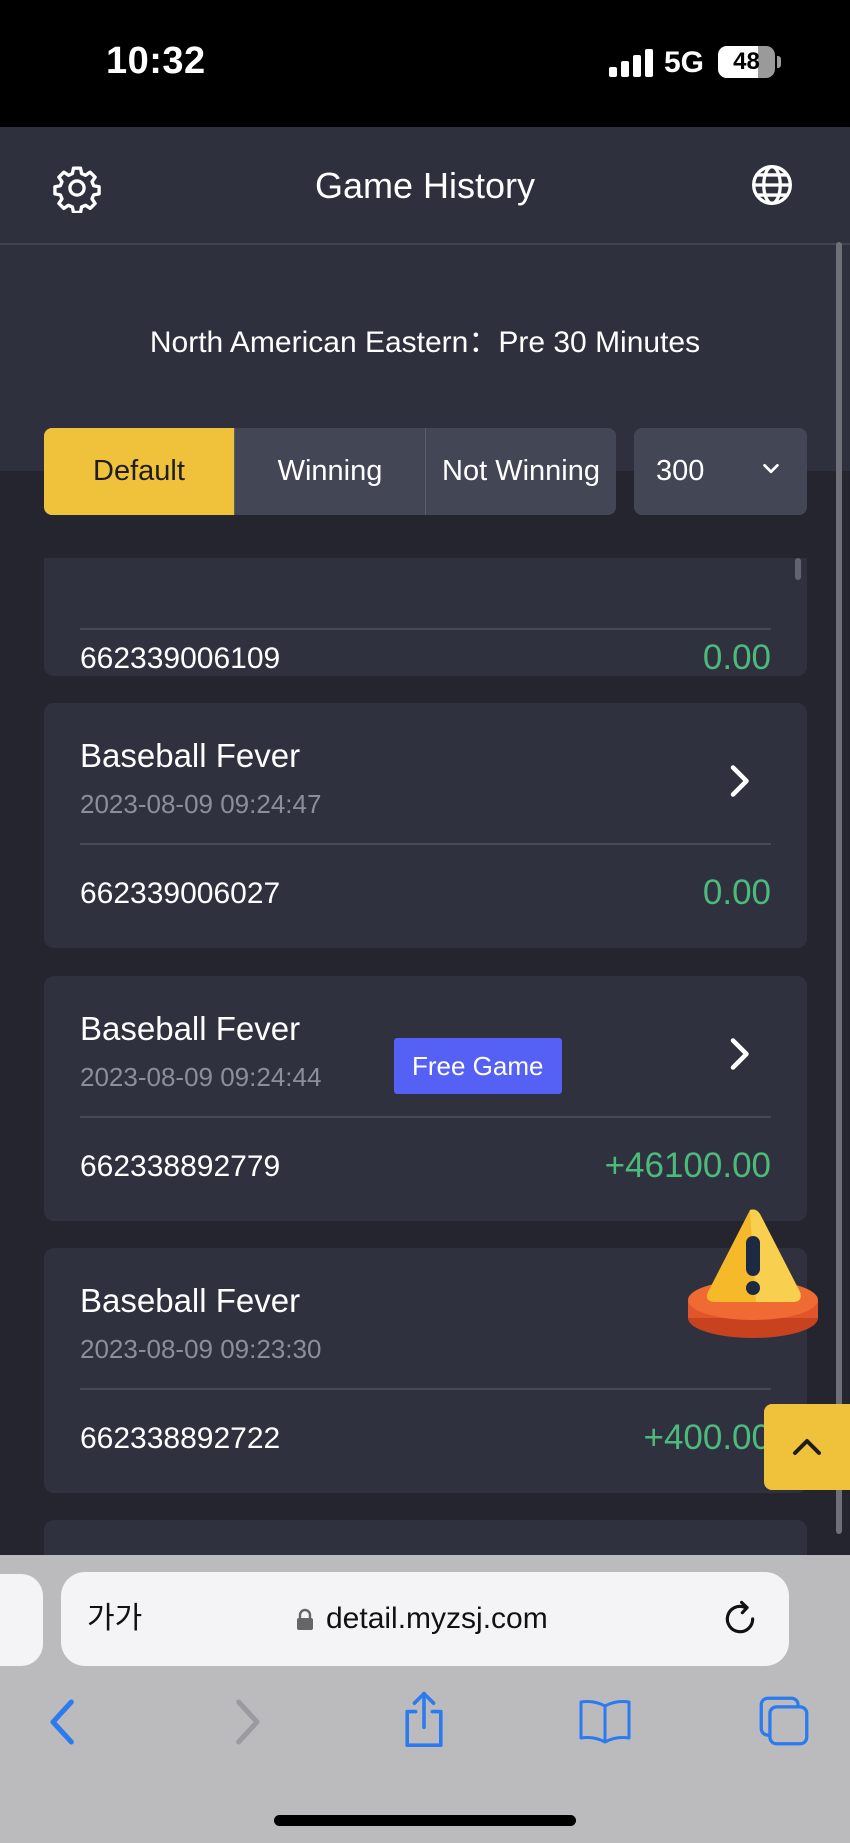  I want to click on tabs-icon, so click(784, 1721).